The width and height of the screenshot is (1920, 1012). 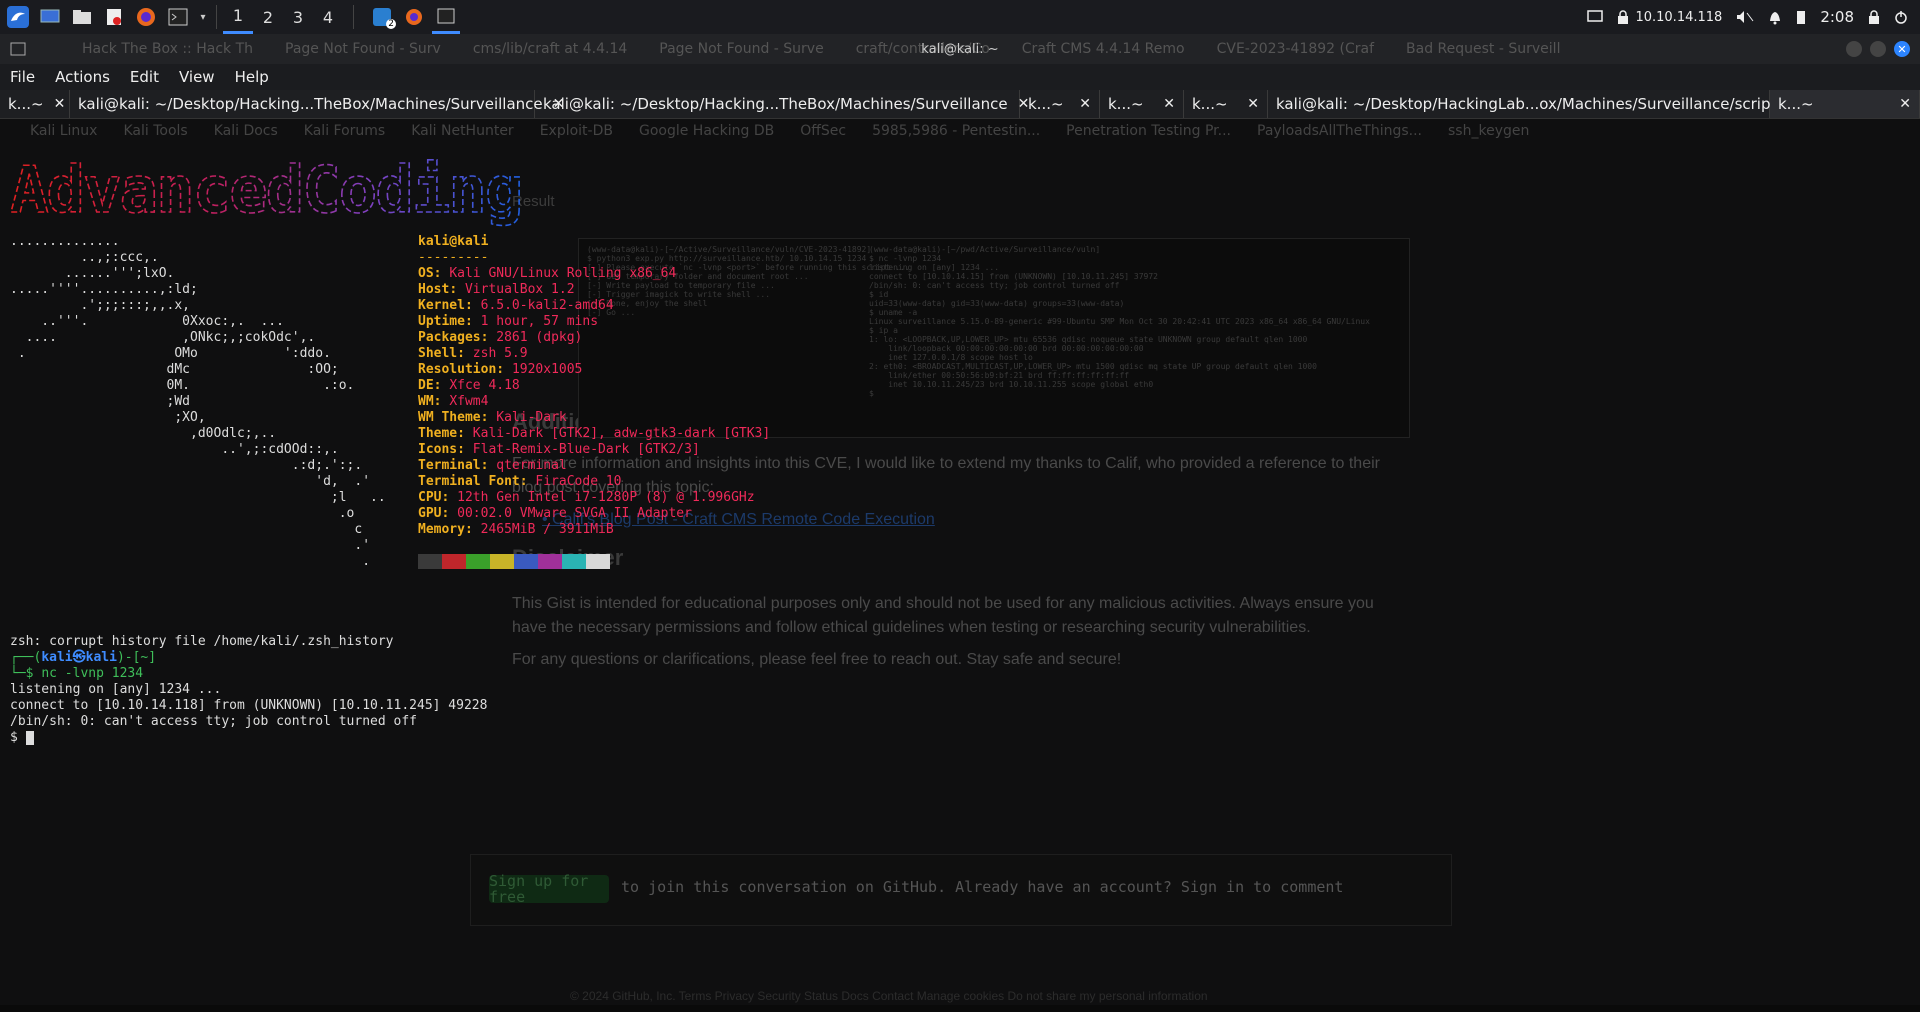 I want to click on text-editor-icon, so click(x=114, y=17).